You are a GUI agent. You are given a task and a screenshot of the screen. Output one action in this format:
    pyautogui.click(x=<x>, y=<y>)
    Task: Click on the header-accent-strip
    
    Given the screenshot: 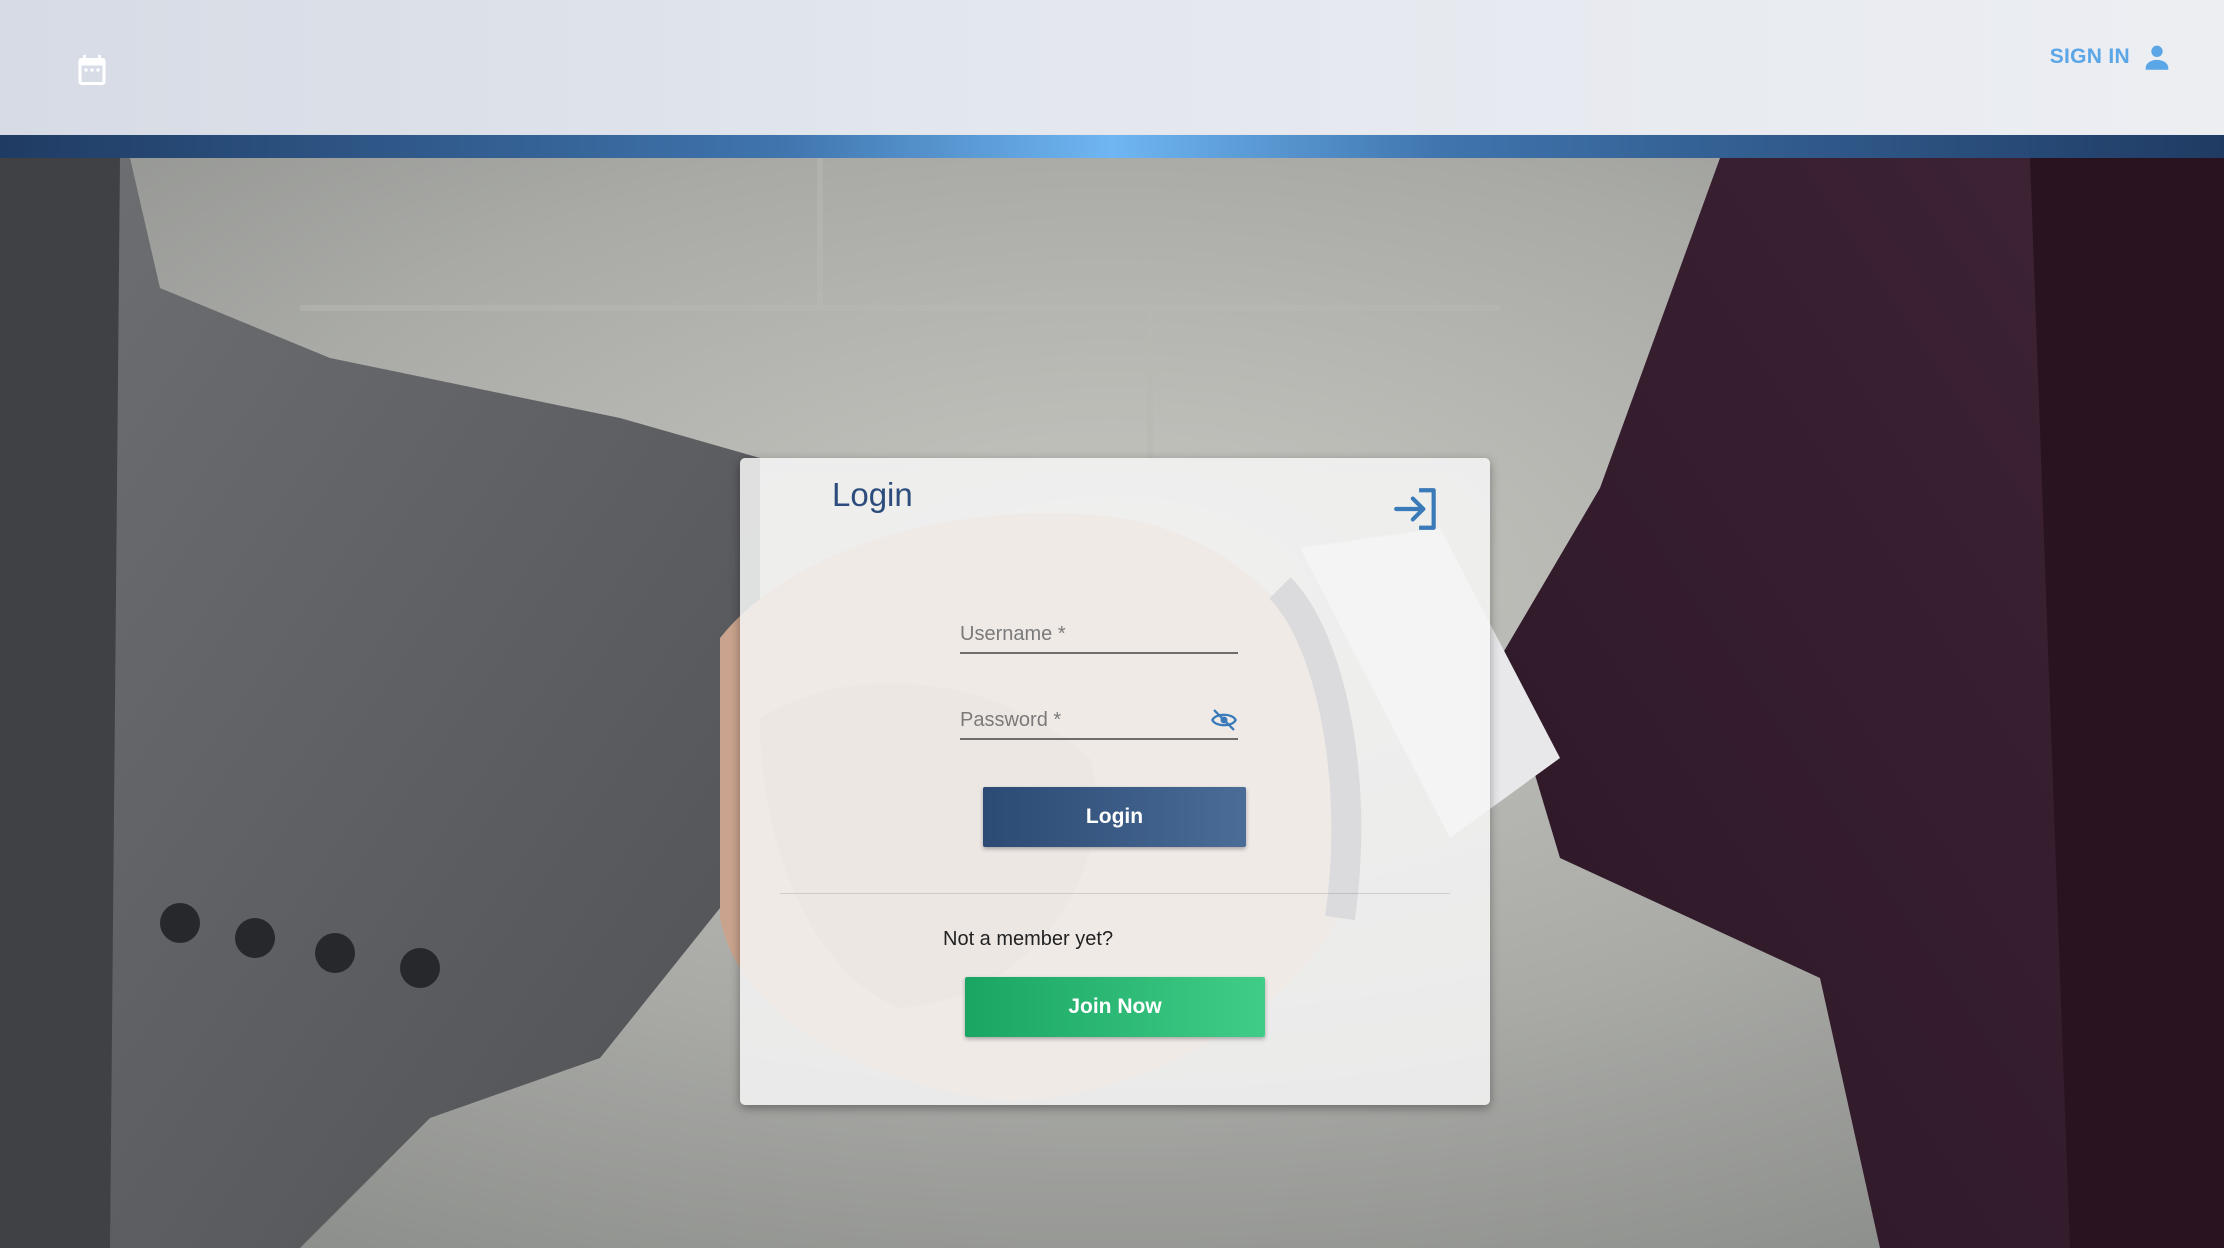 What is the action you would take?
    pyautogui.click(x=1112, y=146)
    